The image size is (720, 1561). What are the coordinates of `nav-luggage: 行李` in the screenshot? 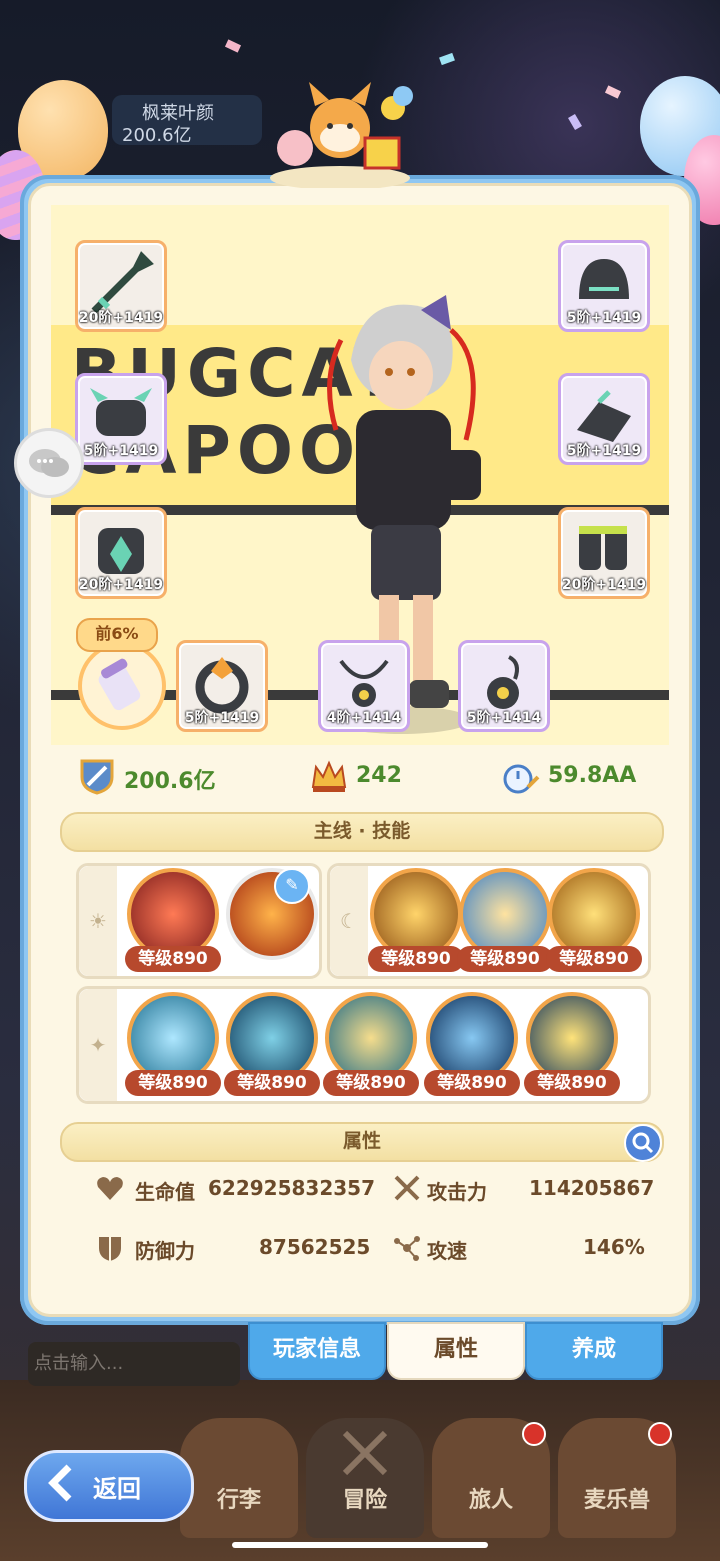 It's located at (239, 1478).